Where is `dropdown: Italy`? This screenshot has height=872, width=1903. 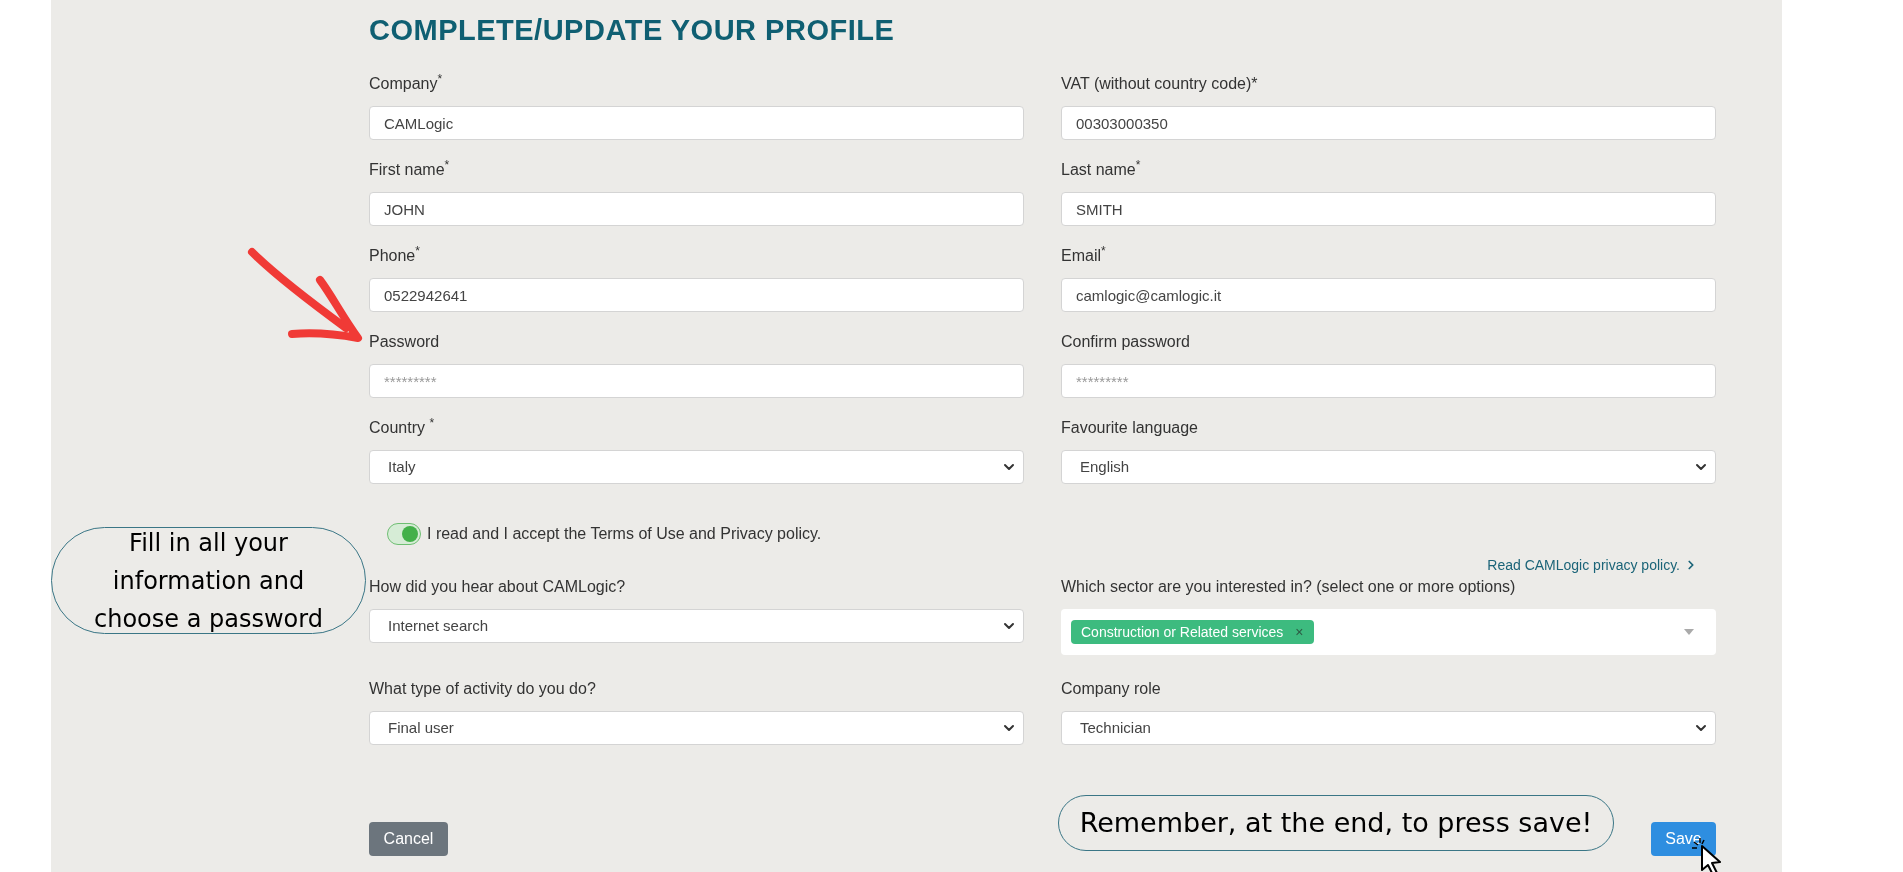
dropdown: Italy is located at coordinates (696, 467).